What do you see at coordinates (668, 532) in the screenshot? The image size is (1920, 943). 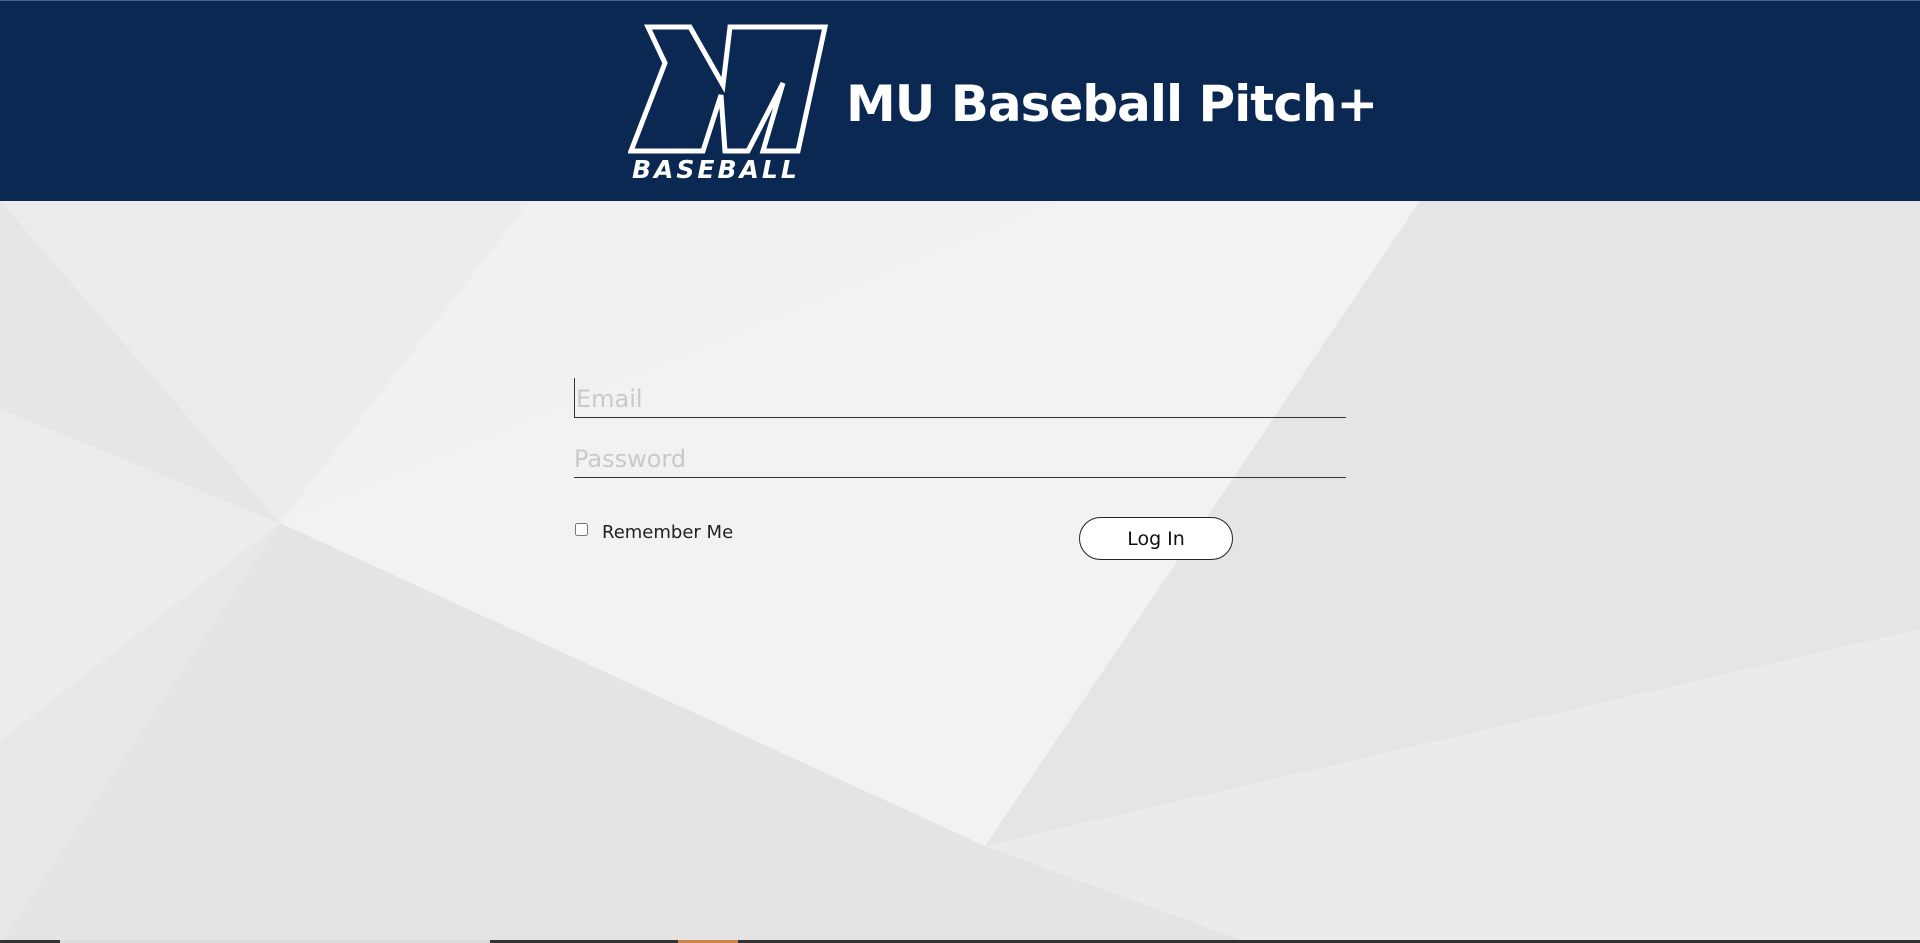 I see `remember-me-label: Remember Me` at bounding box center [668, 532].